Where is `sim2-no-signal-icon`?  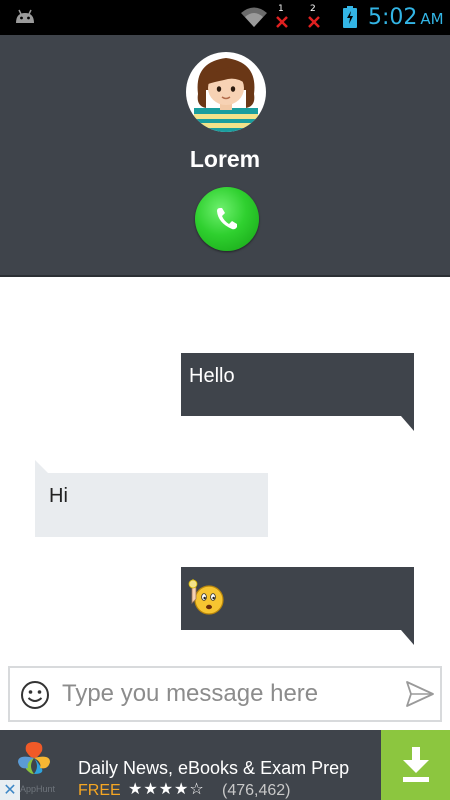 sim2-no-signal-icon is located at coordinates (314, 22).